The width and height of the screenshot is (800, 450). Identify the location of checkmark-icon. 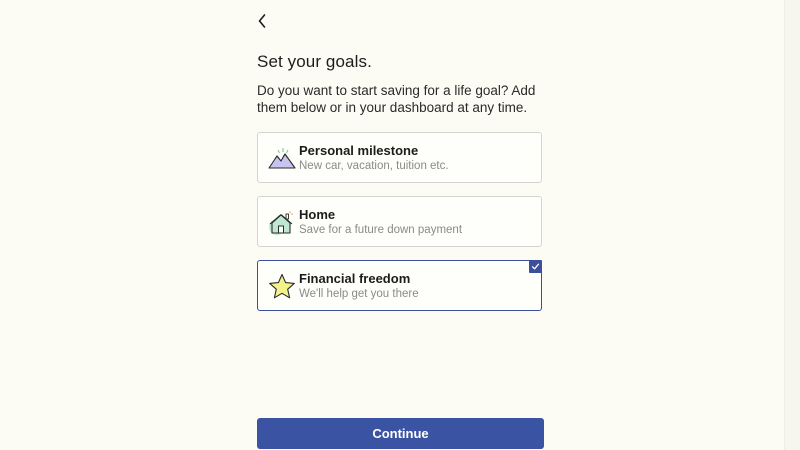
(535, 266).